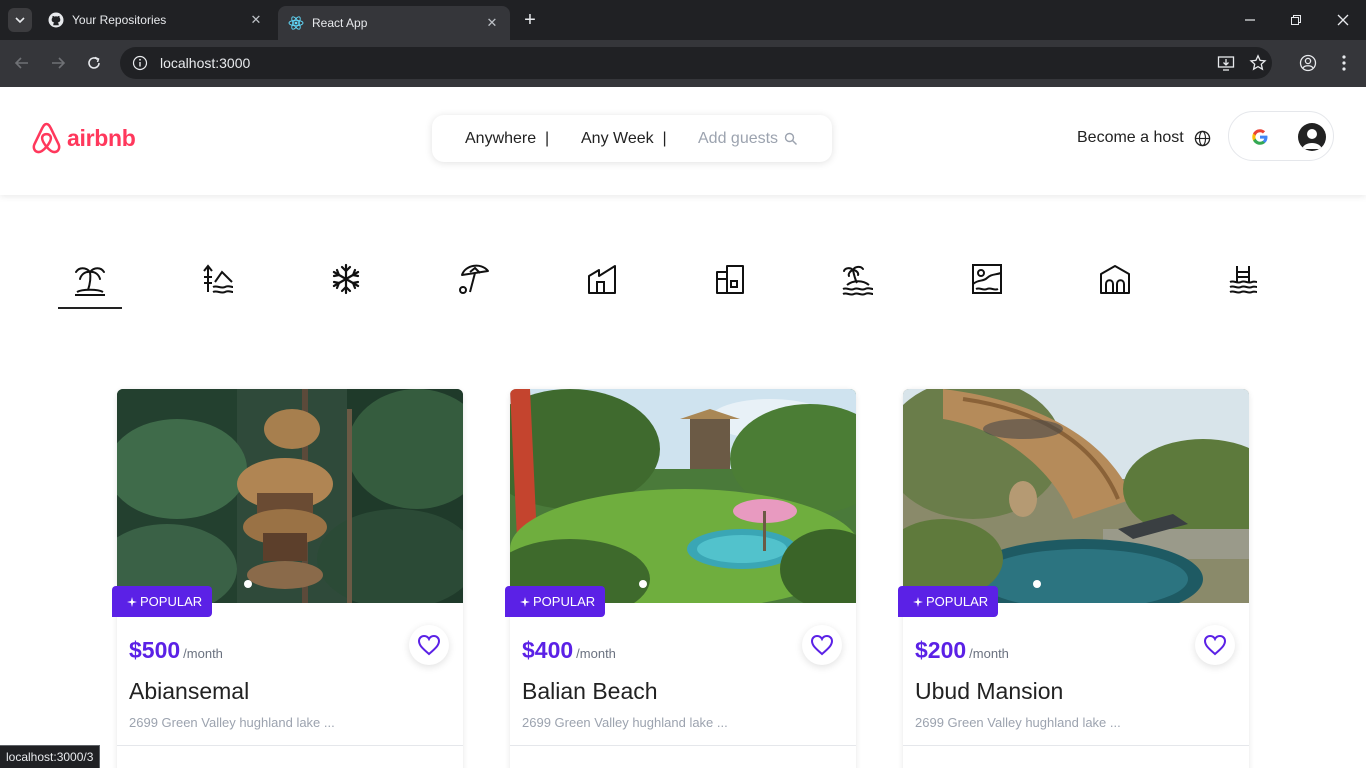 This screenshot has height=768, width=1366. Describe the element at coordinates (1296, 20) in the screenshot. I see `restore-icon` at that location.